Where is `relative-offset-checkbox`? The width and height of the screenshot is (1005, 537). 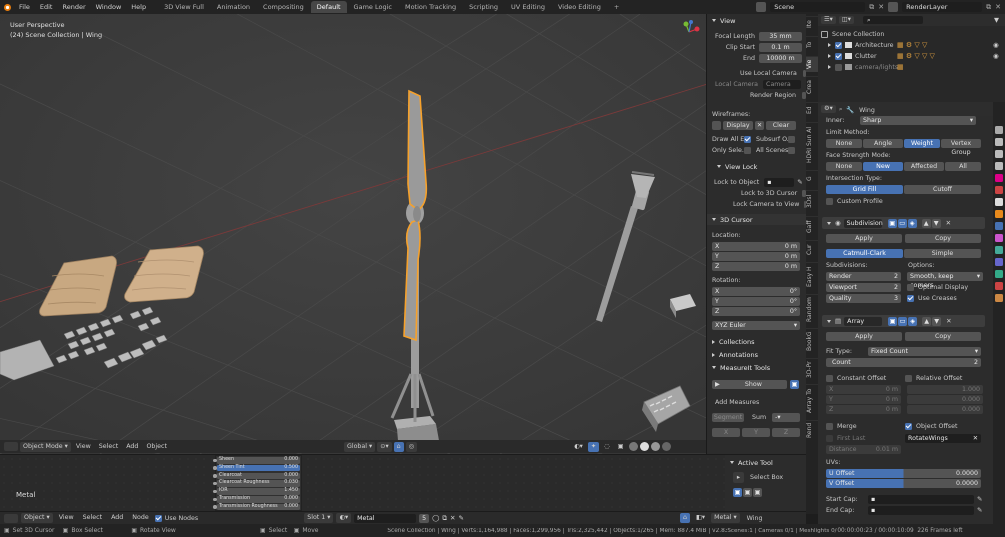 relative-offset-checkbox is located at coordinates (908, 378).